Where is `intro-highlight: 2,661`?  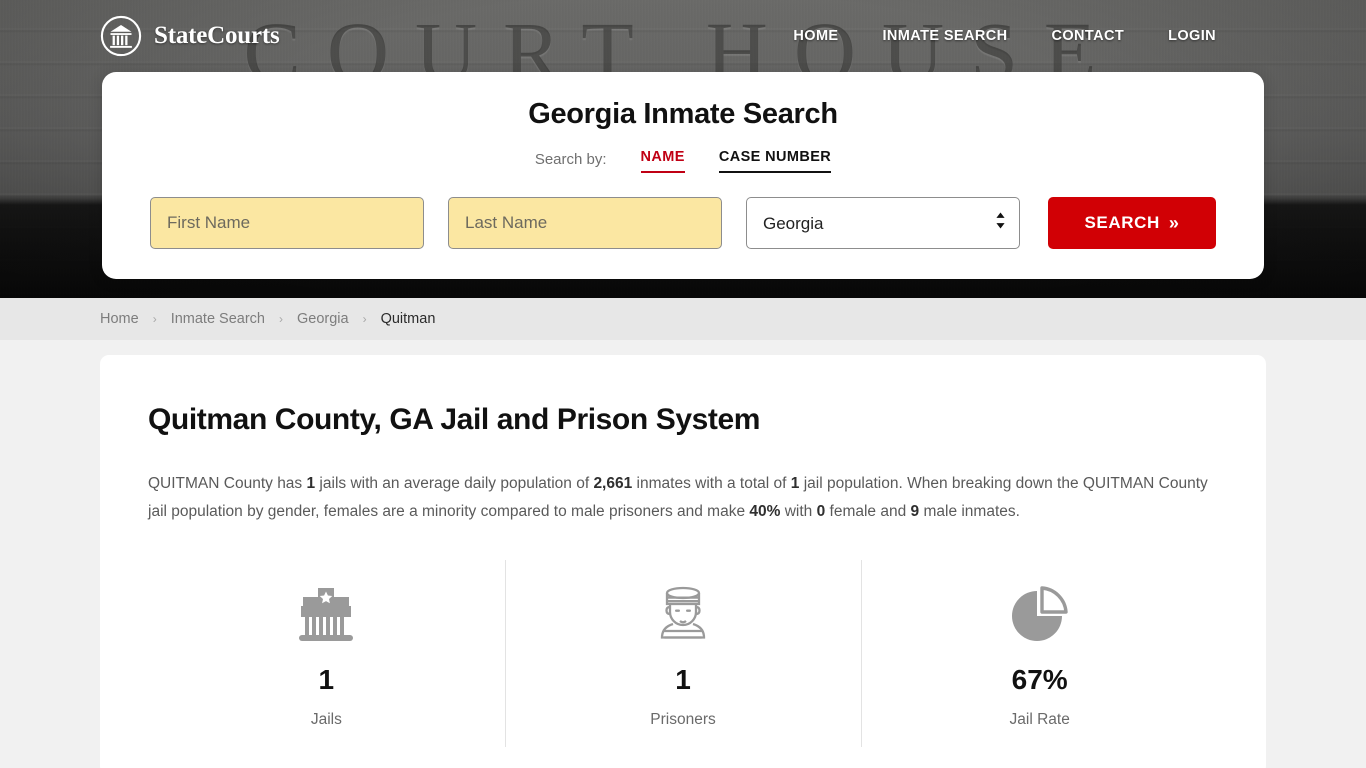
intro-highlight: 2,661 is located at coordinates (613, 483).